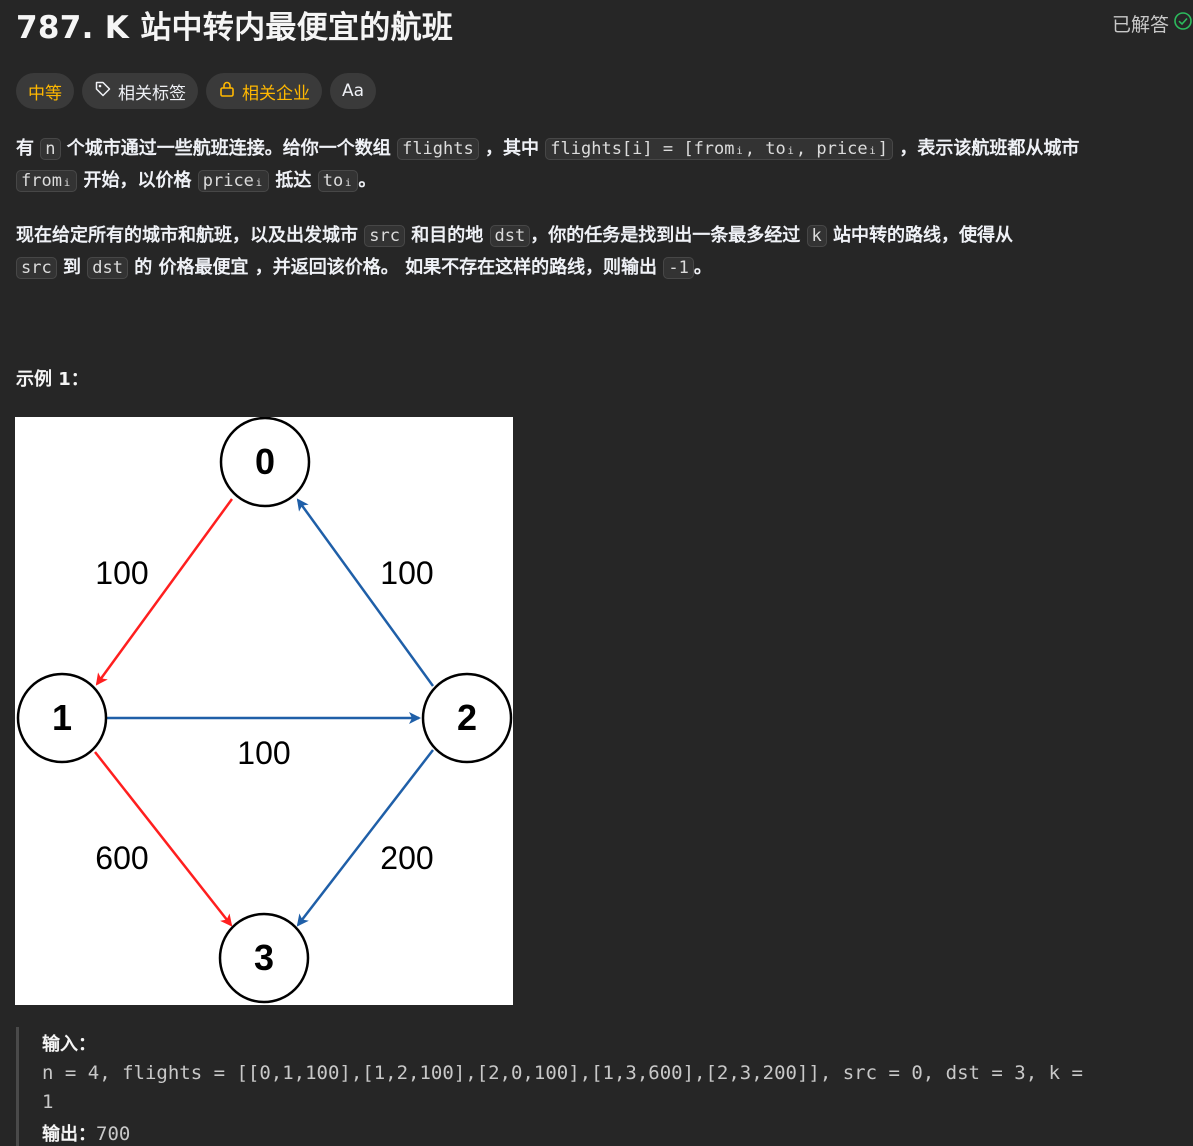 The height and width of the screenshot is (1146, 1193). I want to click on node-label: 0, so click(265, 461).